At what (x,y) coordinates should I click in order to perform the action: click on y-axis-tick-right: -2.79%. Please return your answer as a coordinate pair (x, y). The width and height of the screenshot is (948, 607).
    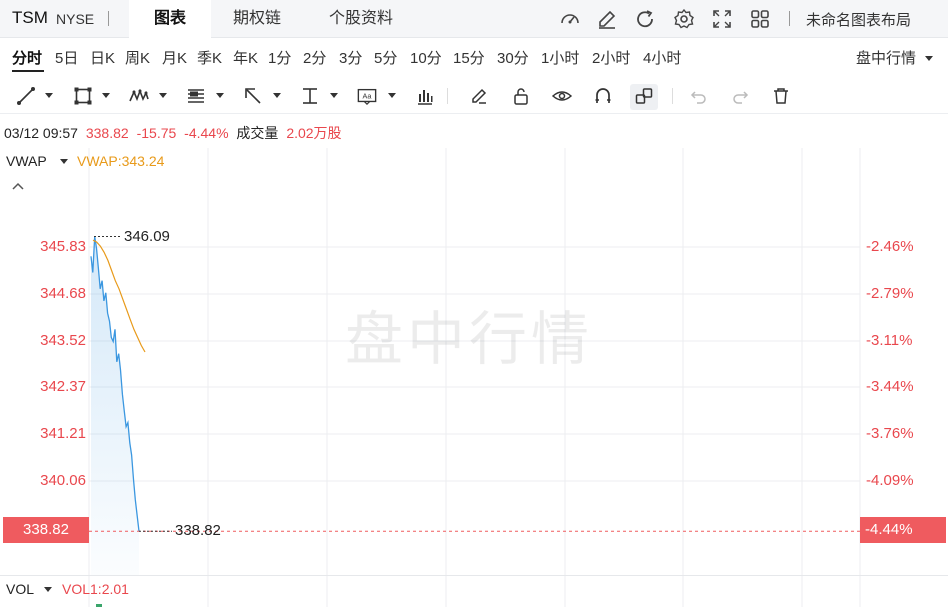
    Looking at the image, I should click on (890, 293).